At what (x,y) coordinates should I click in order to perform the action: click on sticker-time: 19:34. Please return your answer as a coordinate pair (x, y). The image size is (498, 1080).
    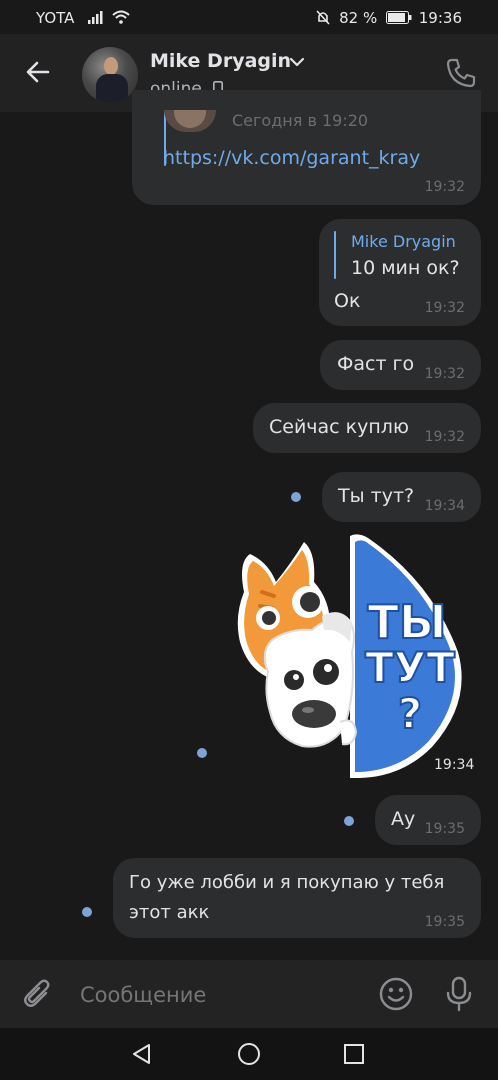
    Looking at the image, I should click on (454, 765).